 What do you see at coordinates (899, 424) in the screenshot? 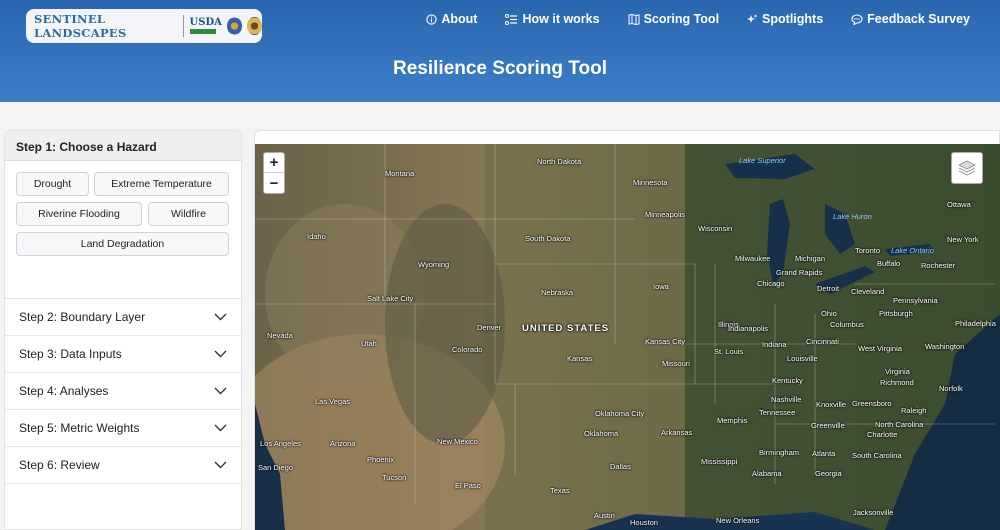
I see `map-place-label: North Carolina` at bounding box center [899, 424].